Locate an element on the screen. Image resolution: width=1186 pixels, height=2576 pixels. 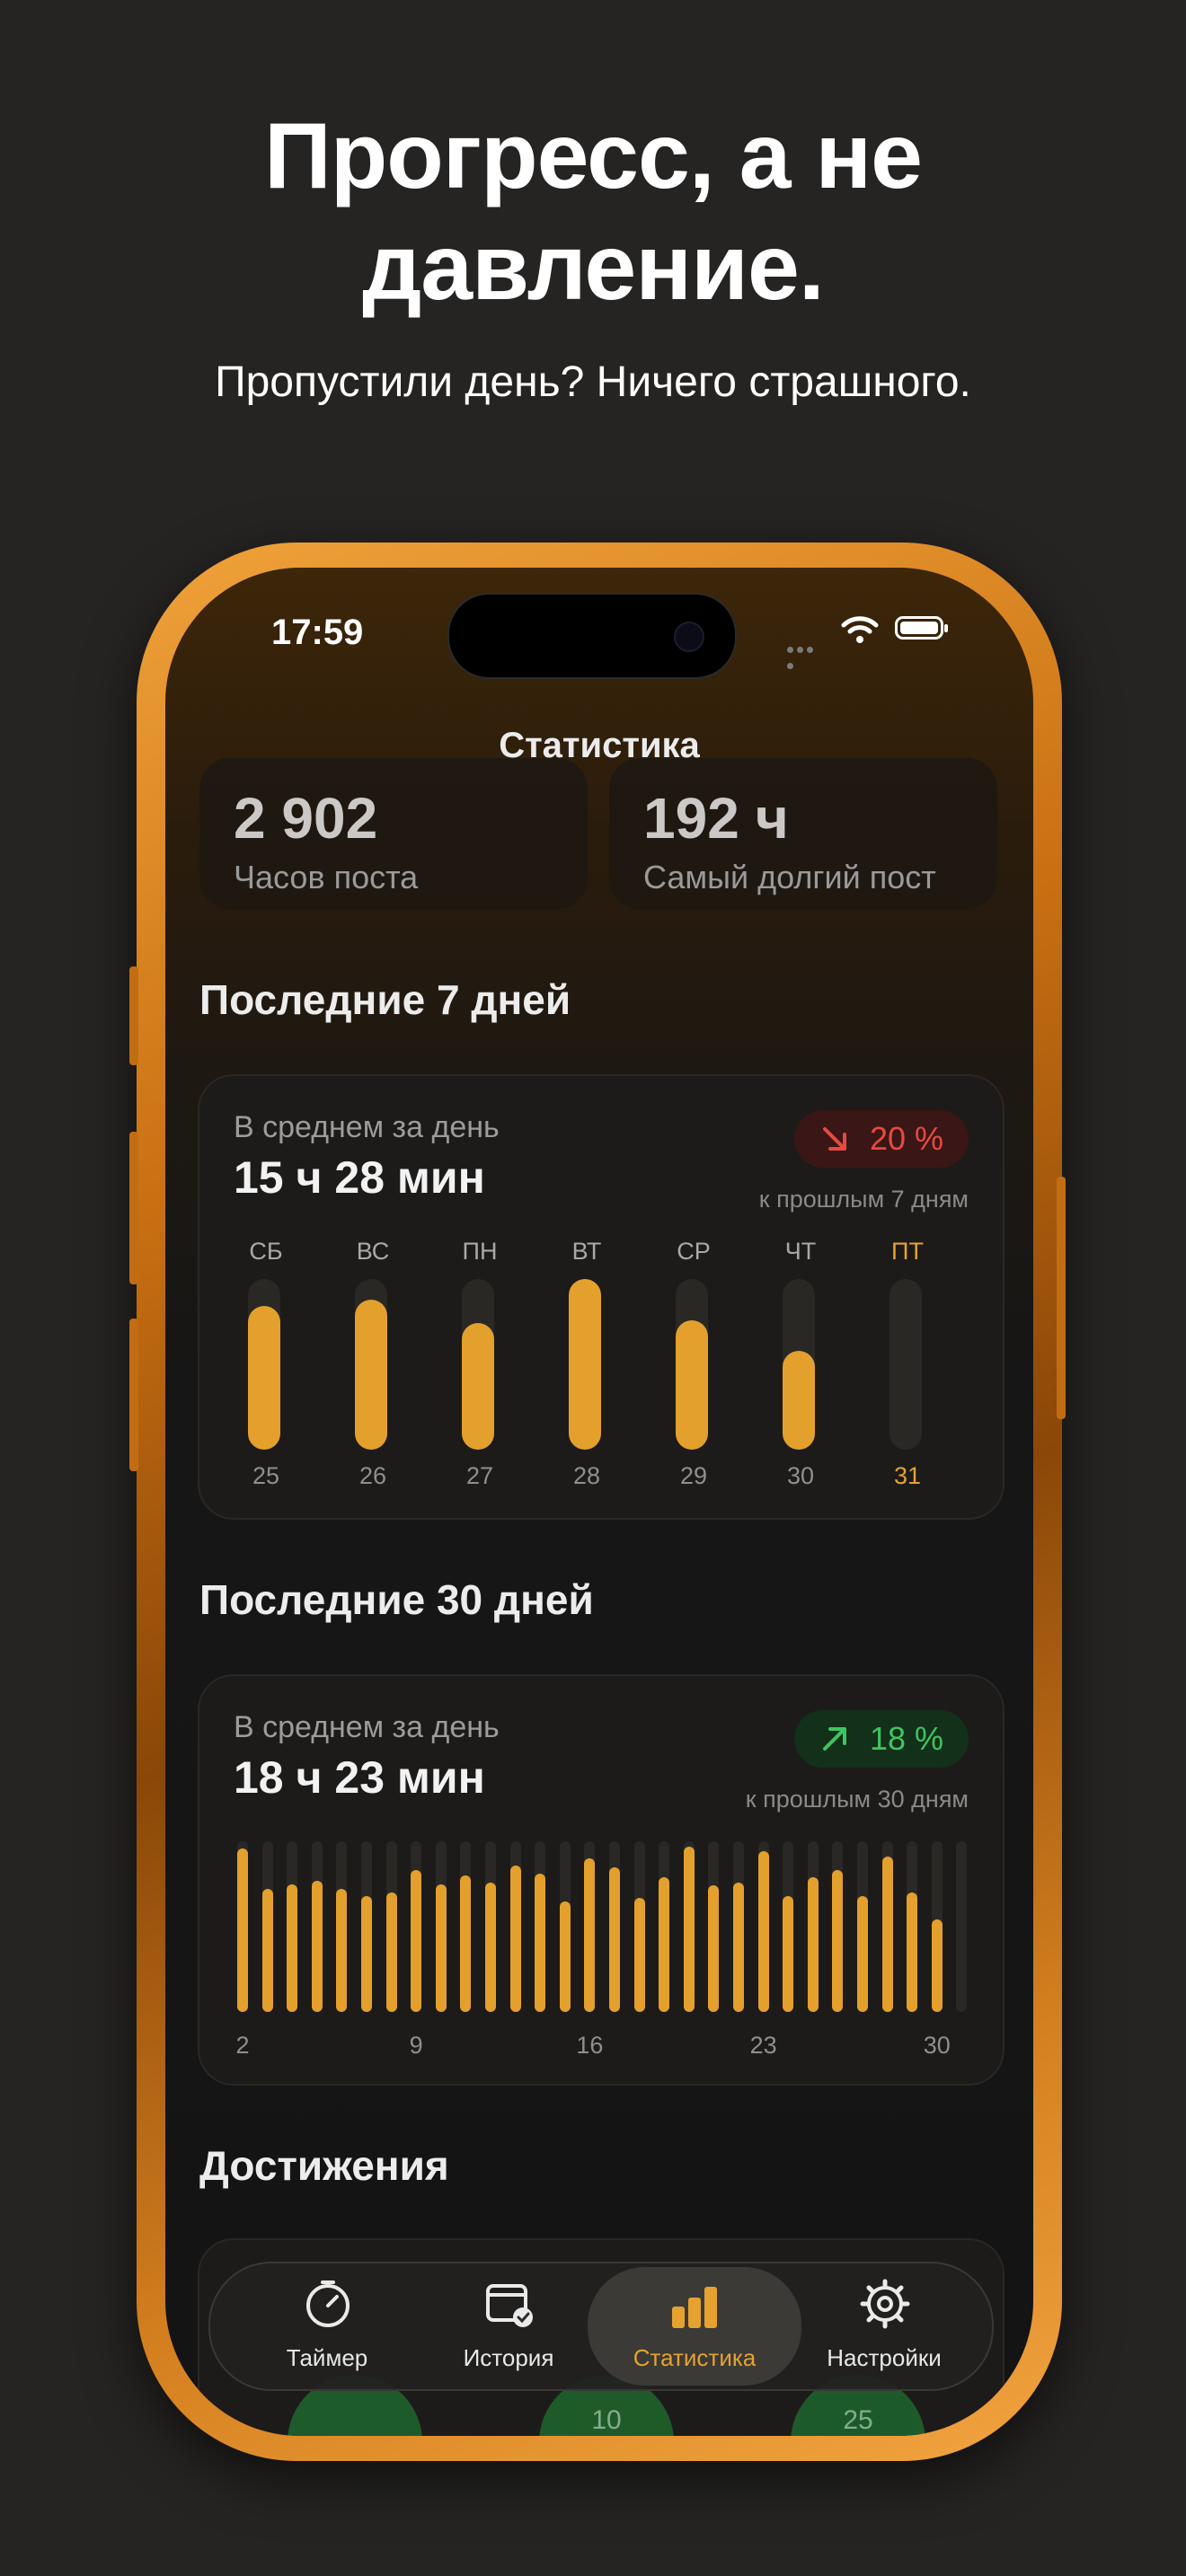
week-day-label: ВС is located at coordinates (373, 1251).